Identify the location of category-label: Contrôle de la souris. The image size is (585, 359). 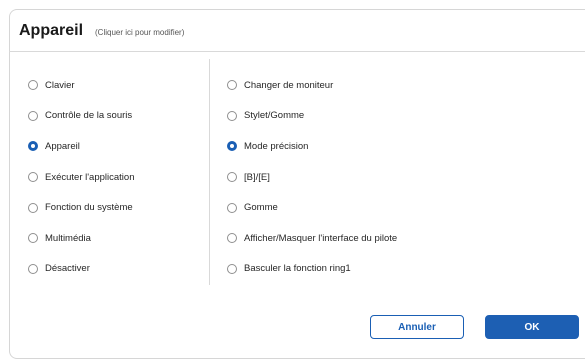
(89, 116).